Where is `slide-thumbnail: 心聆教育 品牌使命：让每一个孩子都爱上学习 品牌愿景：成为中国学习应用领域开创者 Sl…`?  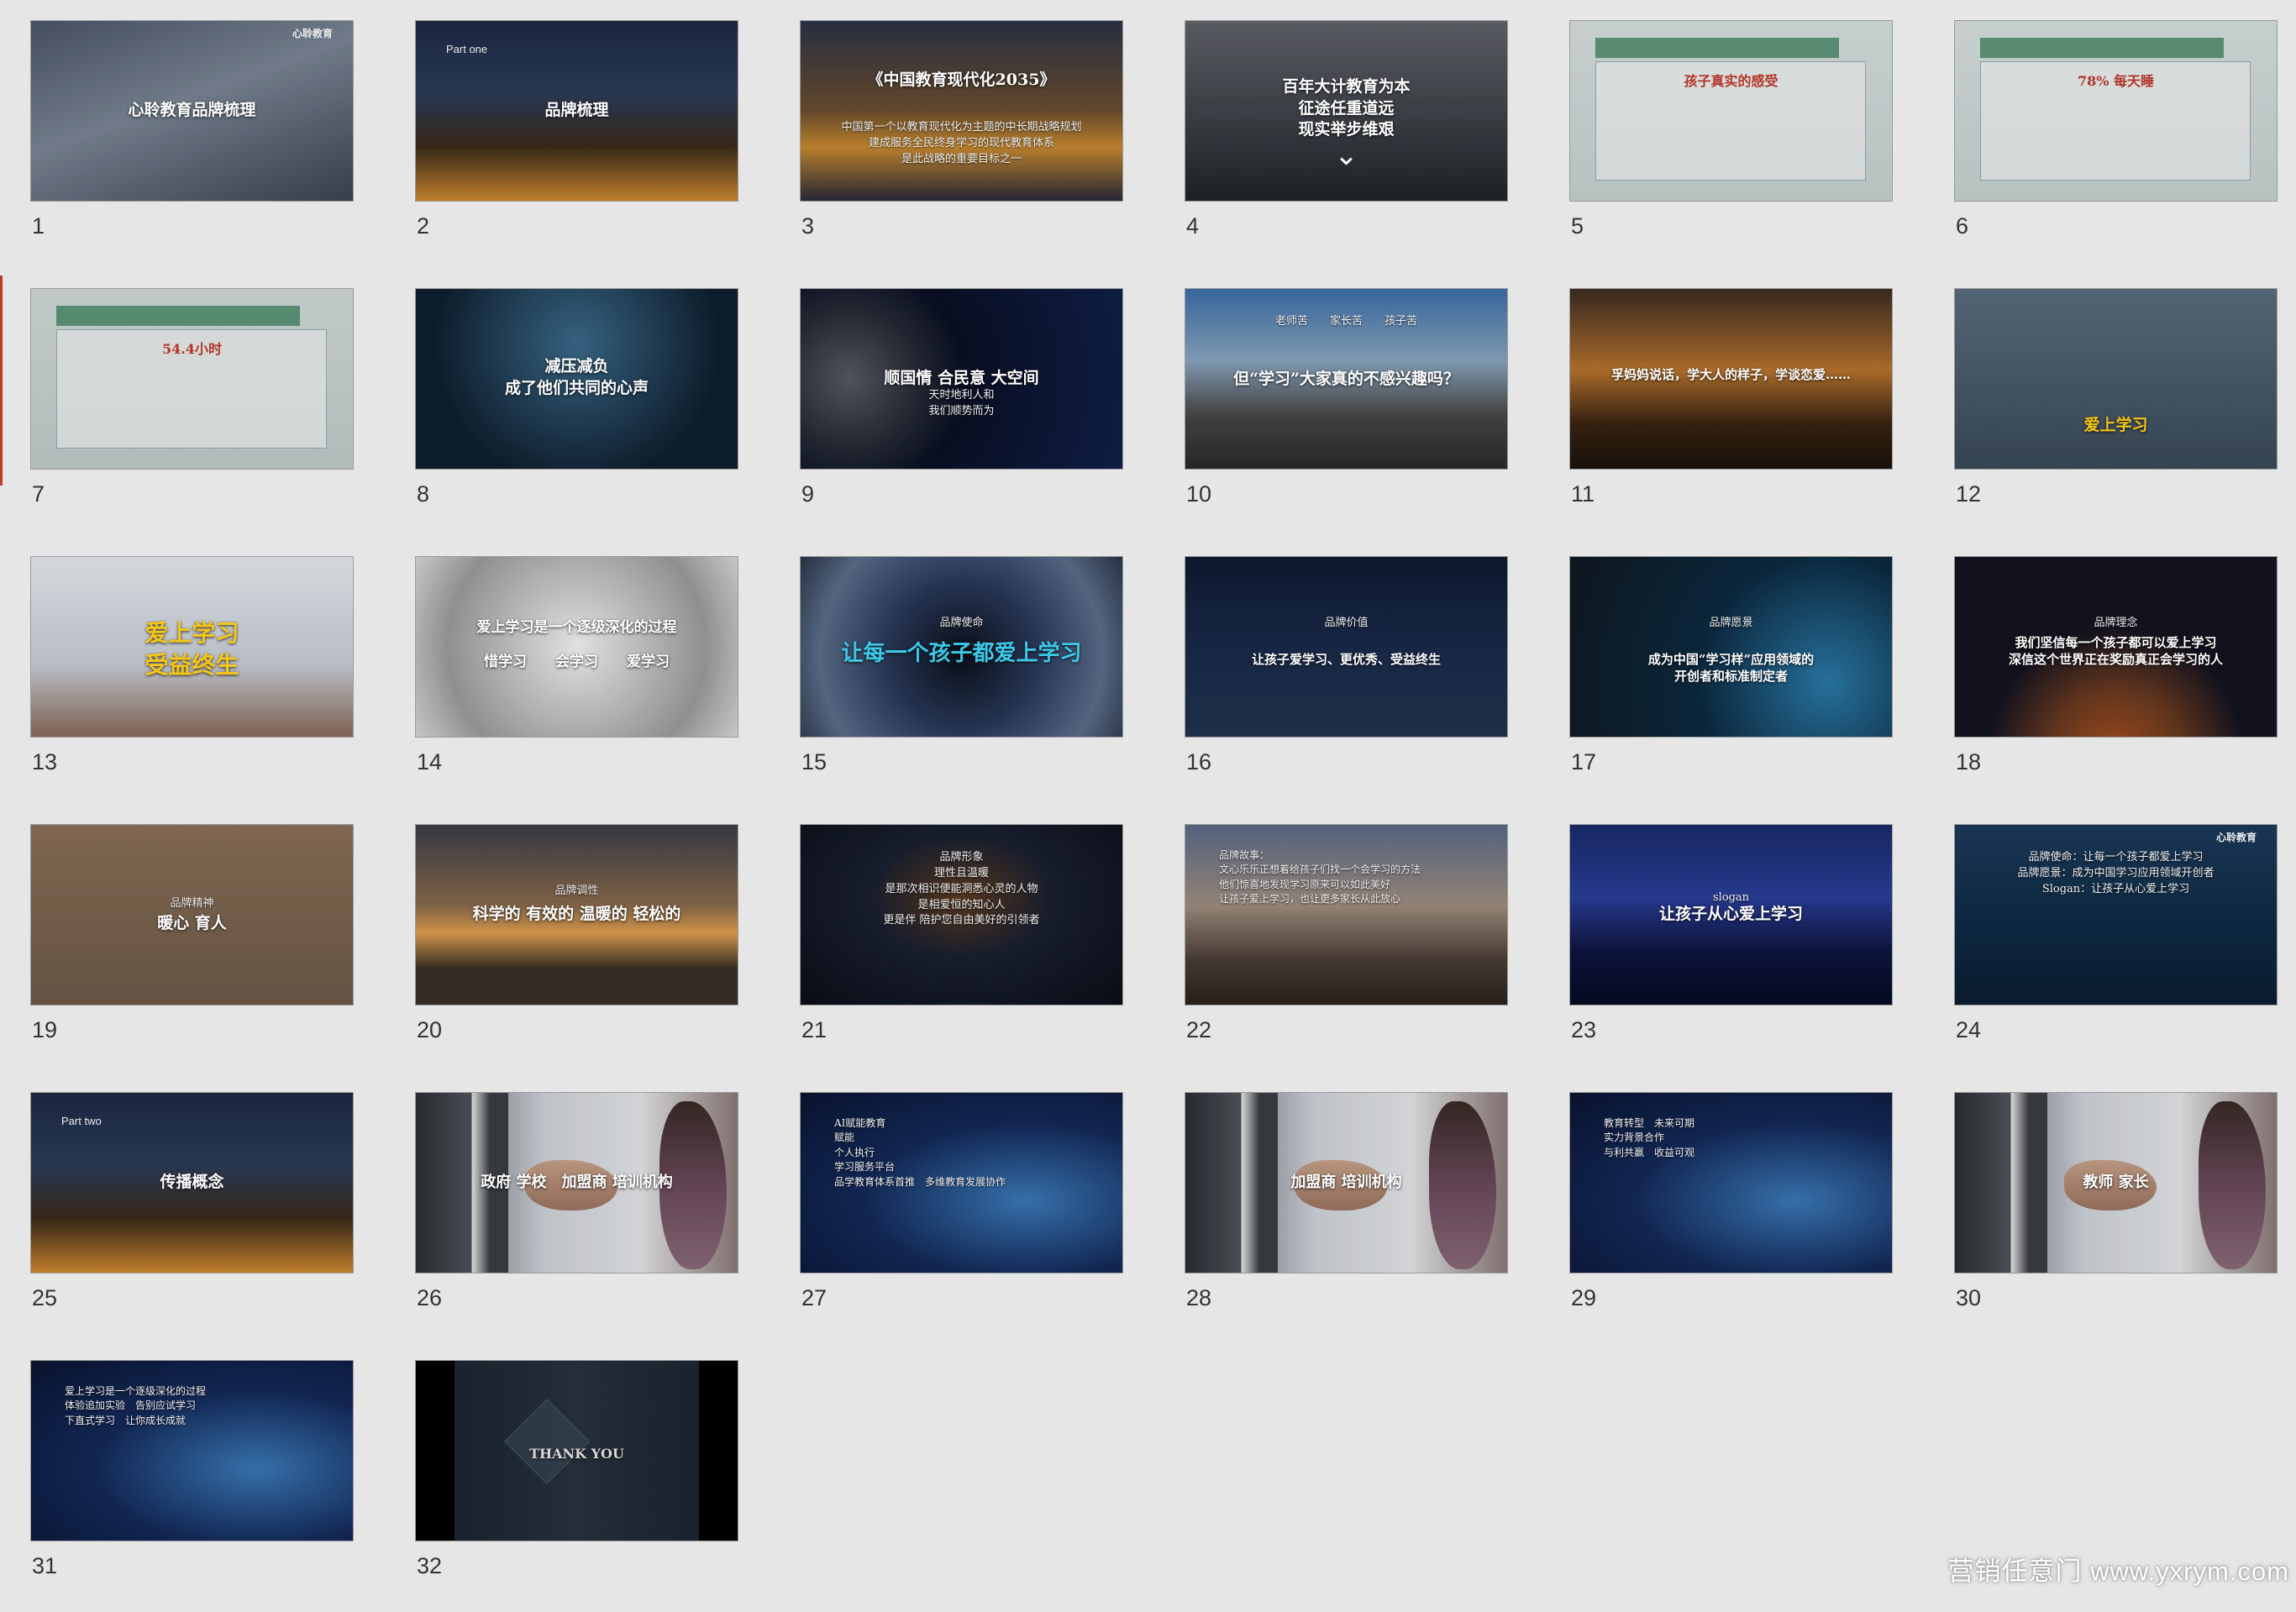
slide-thumbnail: 心聆教育 品牌使命：让每一个孩子都爱上学习 品牌愿景：成为中国学习应用领域开创者 Sl… is located at coordinates (2116, 915).